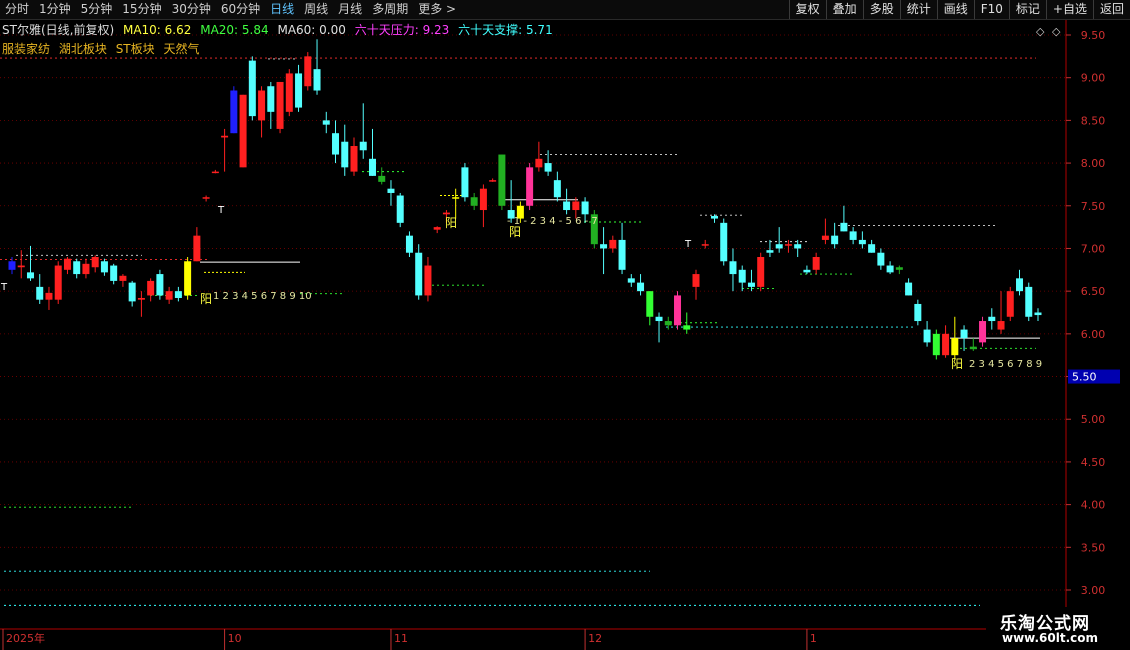 The height and width of the screenshot is (650, 1130). What do you see at coordinates (311, 30) in the screenshot?
I see `ma60-label: MA60: 0.00` at bounding box center [311, 30].